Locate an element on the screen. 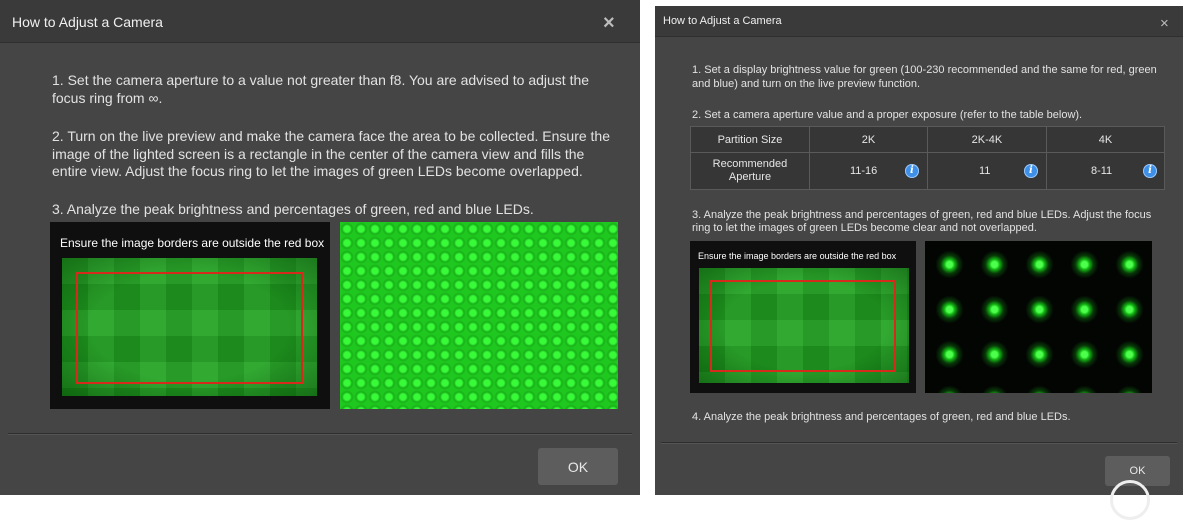  table-row-label: Recommended Aperture is located at coordinates (750, 171).